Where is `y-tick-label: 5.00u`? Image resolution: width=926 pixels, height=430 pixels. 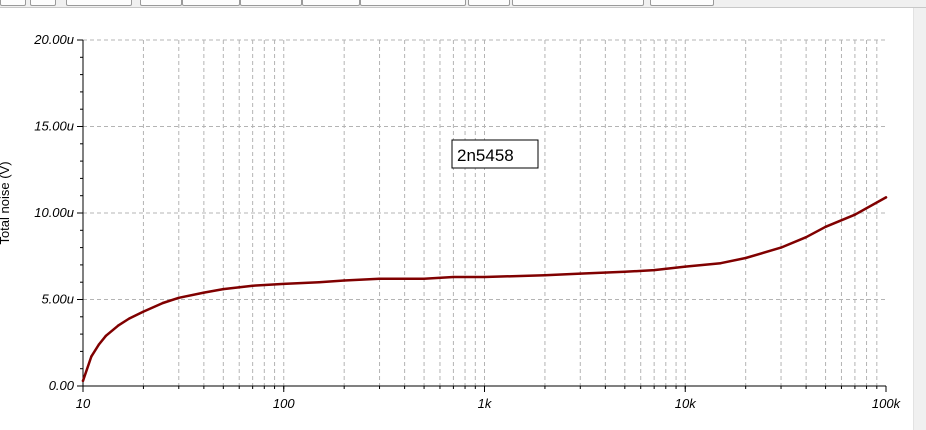 y-tick-label: 5.00u is located at coordinates (57, 299).